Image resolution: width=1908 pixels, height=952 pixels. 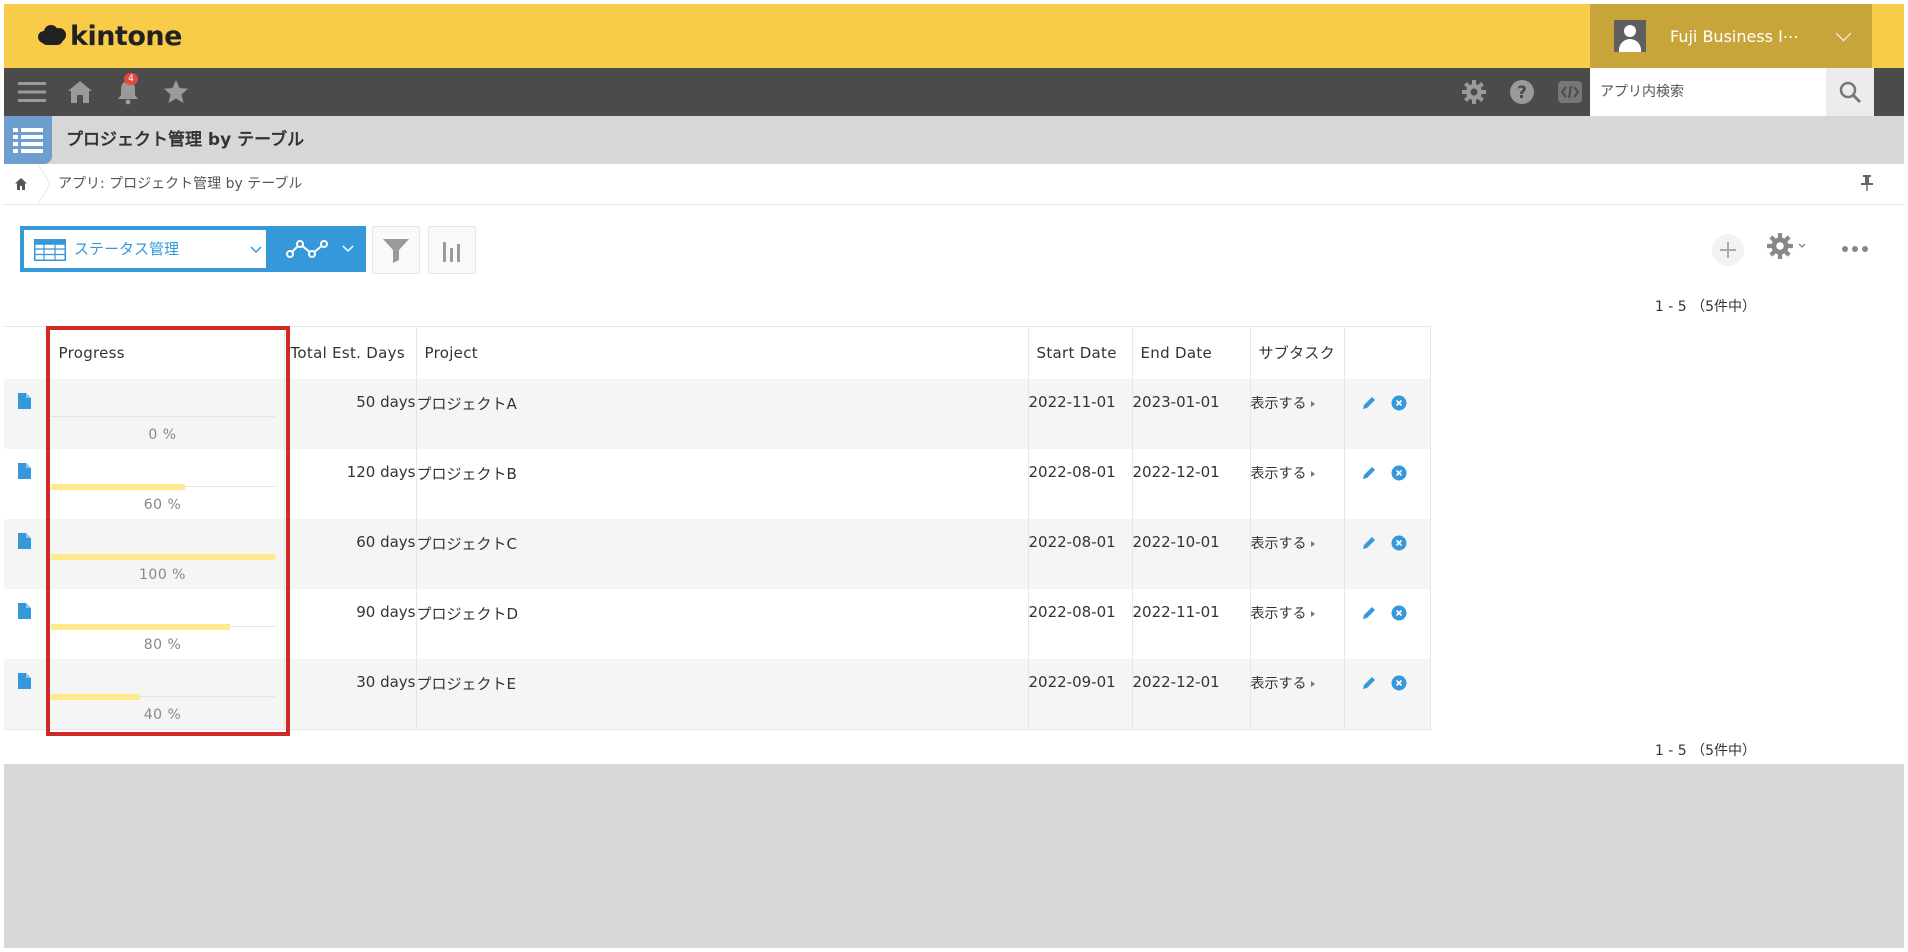 I want to click on help-button: ?, so click(x=1522, y=92).